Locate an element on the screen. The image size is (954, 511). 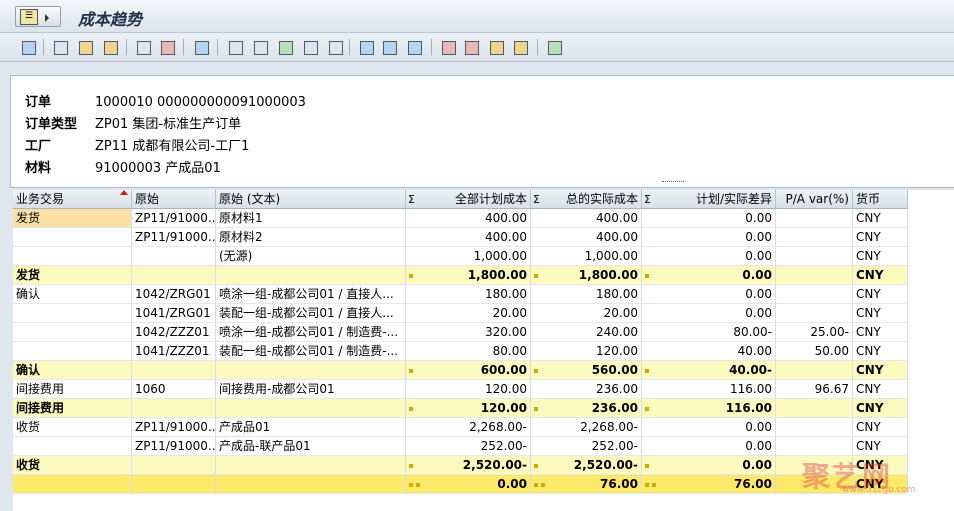
cell-business-transaction: 确认 is located at coordinates (72, 370).